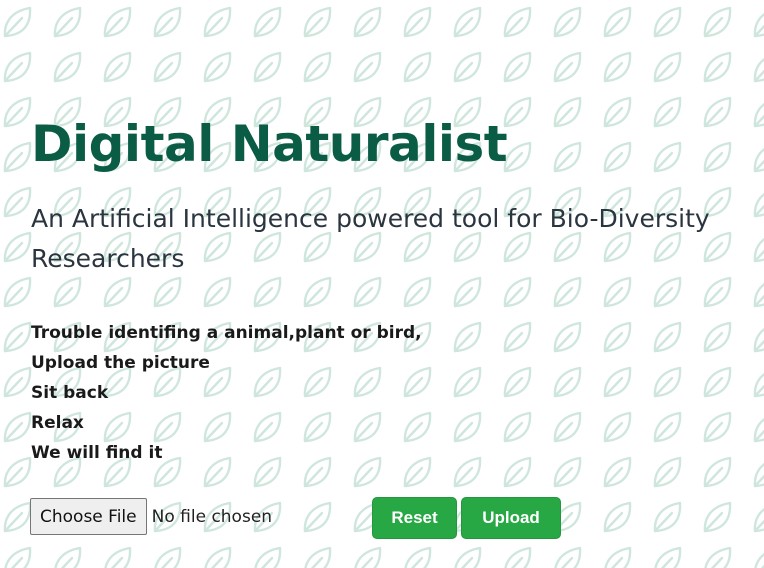 This screenshot has height=568, width=764. I want to click on file-status-text: No file chosen, so click(212, 516).